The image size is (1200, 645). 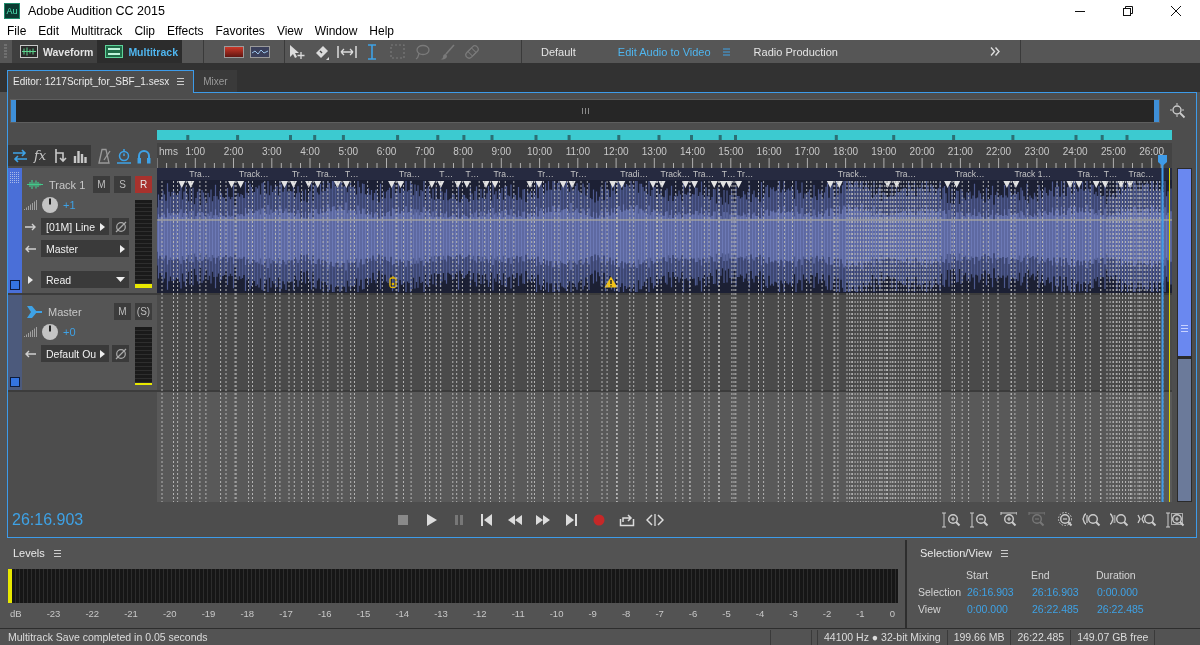 I want to click on master-track-name: Master, so click(x=79, y=311).